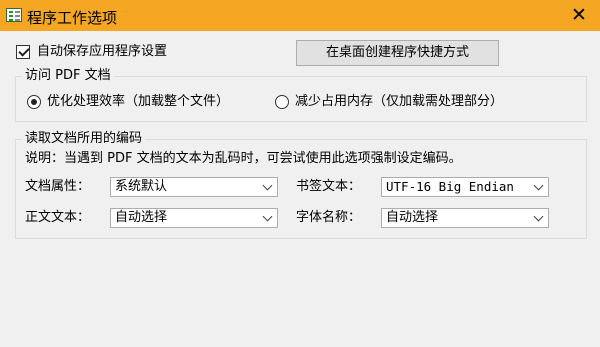  What do you see at coordinates (141, 186) in the screenshot?
I see `doc-props-value: 系统默认` at bounding box center [141, 186].